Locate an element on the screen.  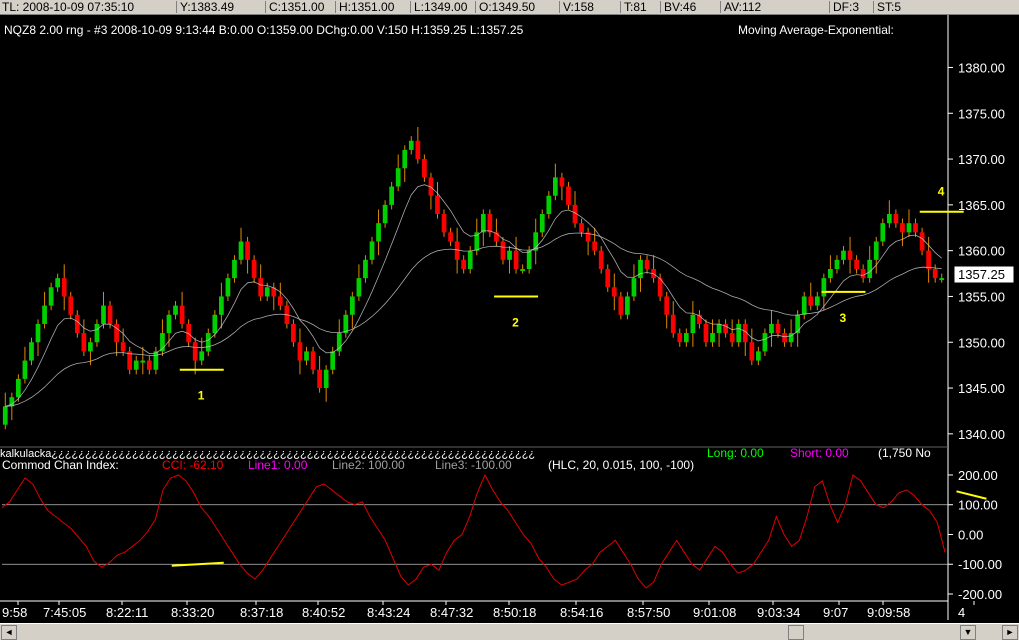
cci-y-tick-label: -200.00 is located at coordinates (980, 594).